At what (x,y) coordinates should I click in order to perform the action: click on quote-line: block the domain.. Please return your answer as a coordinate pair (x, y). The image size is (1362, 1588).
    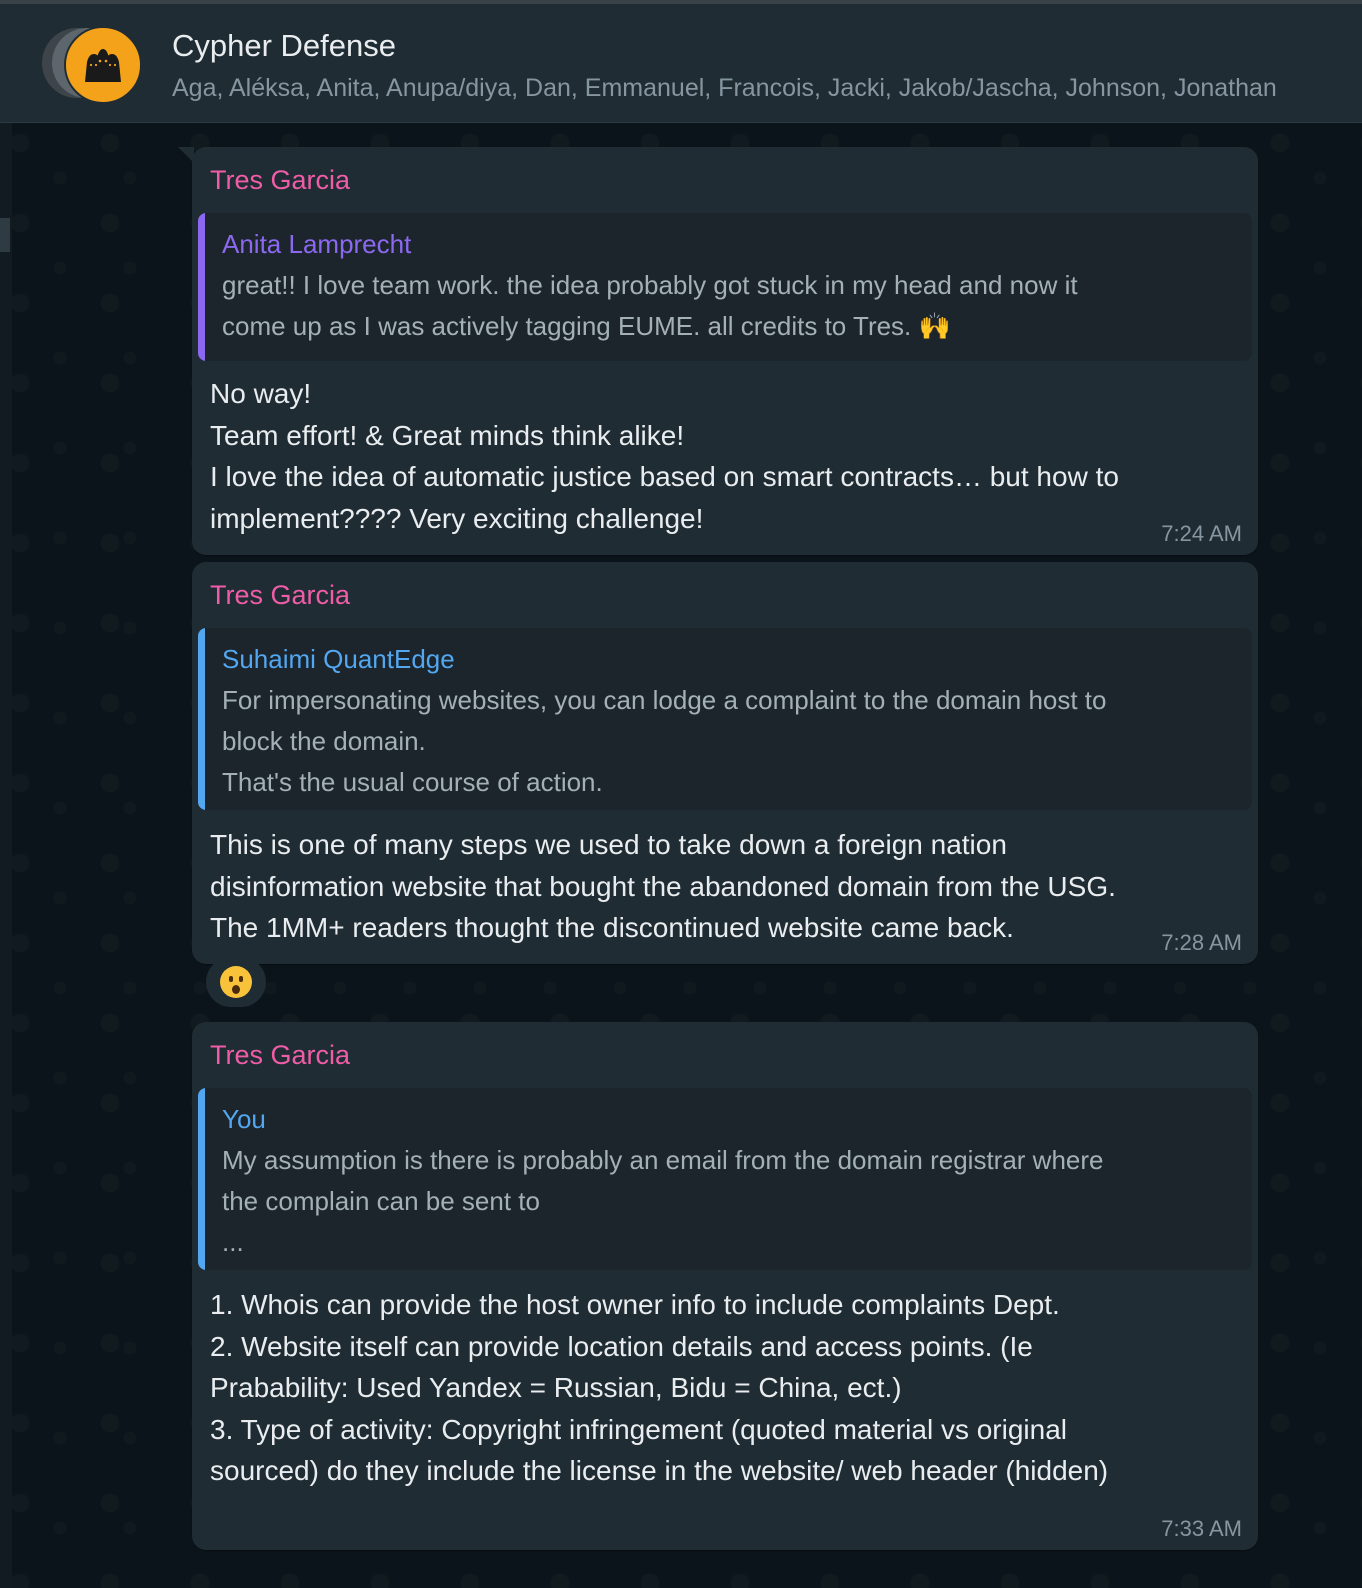
    Looking at the image, I should click on (324, 741).